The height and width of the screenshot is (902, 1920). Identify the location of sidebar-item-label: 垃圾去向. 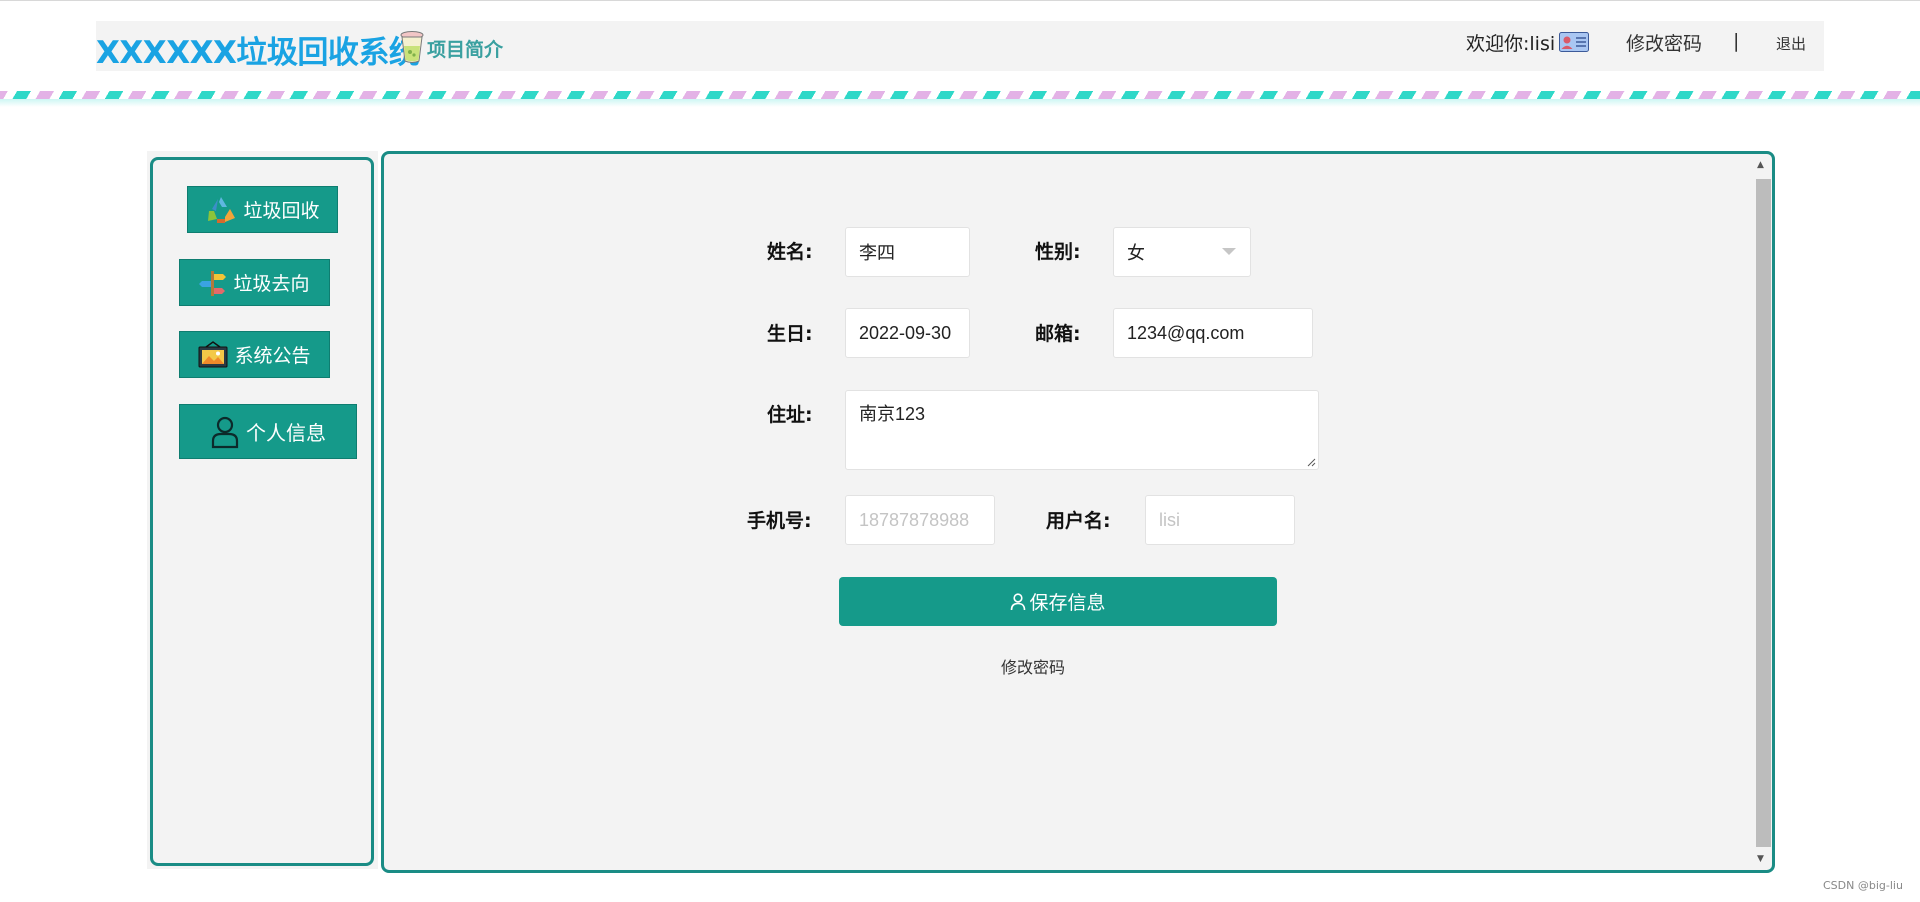
(271, 284).